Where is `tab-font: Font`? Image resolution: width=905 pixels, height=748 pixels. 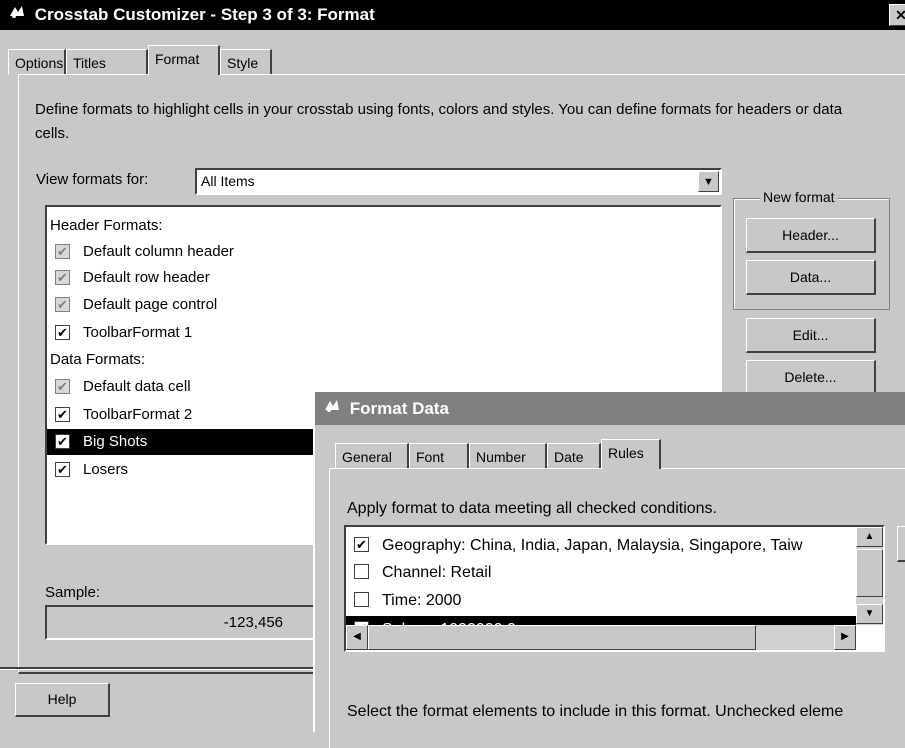
tab-font: Font is located at coordinates (439, 456).